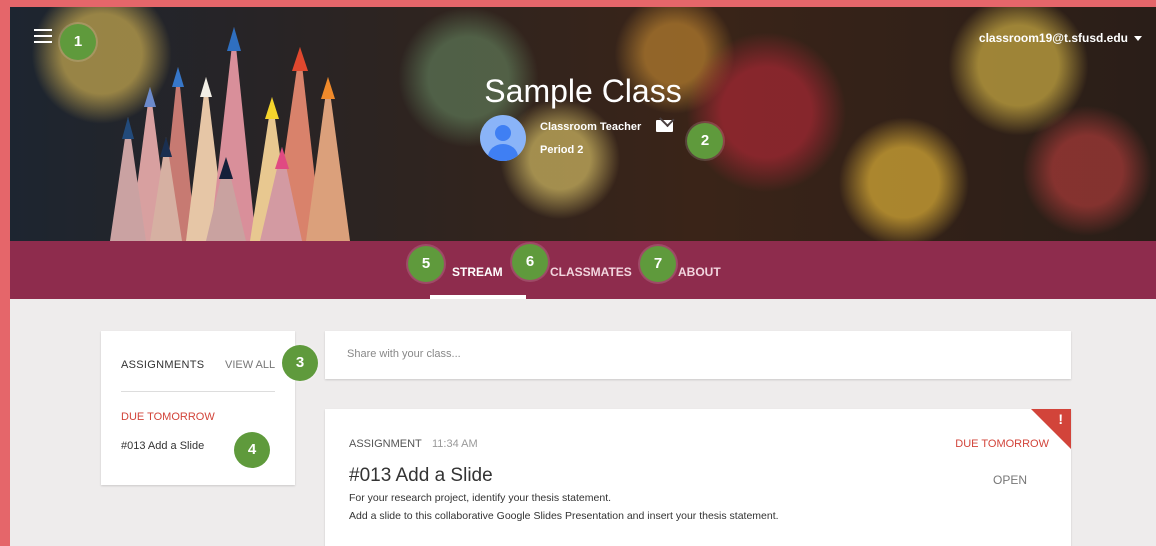  What do you see at coordinates (250, 365) in the screenshot?
I see `view-all-link: VIEW ALL` at bounding box center [250, 365].